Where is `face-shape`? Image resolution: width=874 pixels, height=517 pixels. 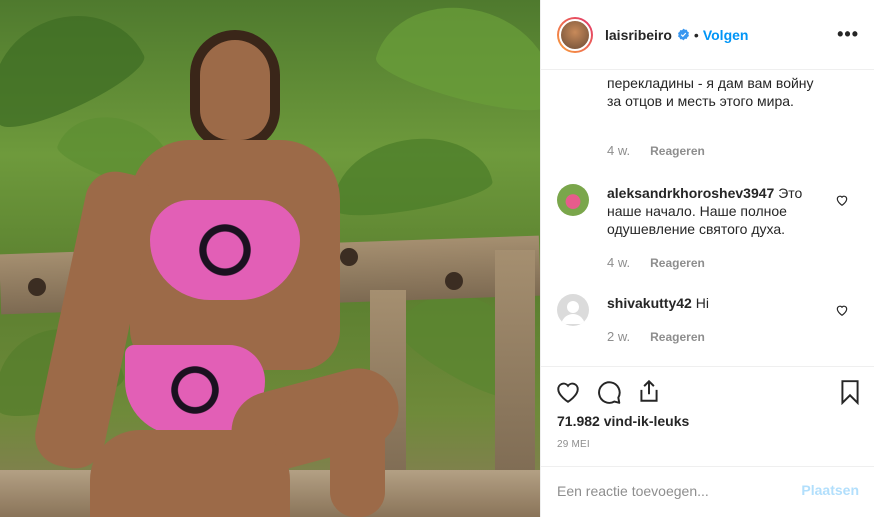 face-shape is located at coordinates (235, 90).